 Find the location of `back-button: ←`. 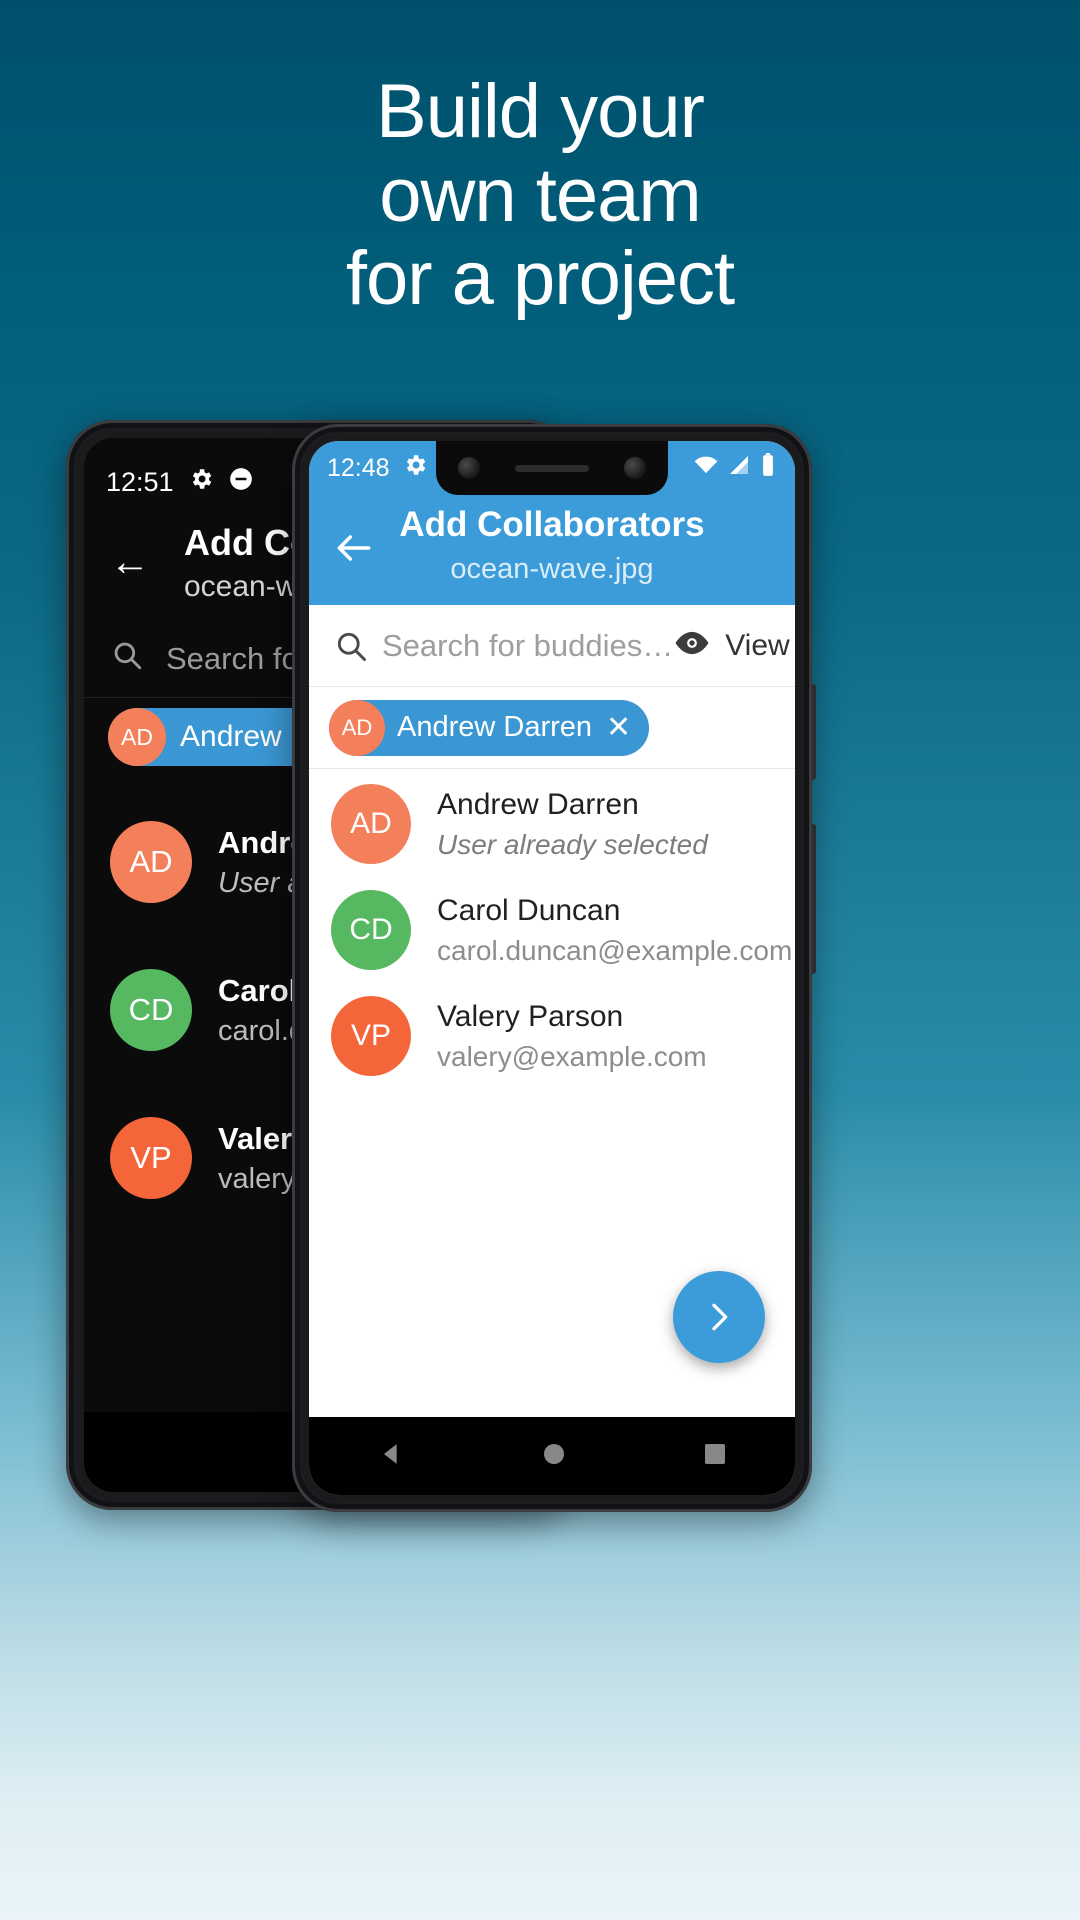

back-button: ← is located at coordinates (130, 562).